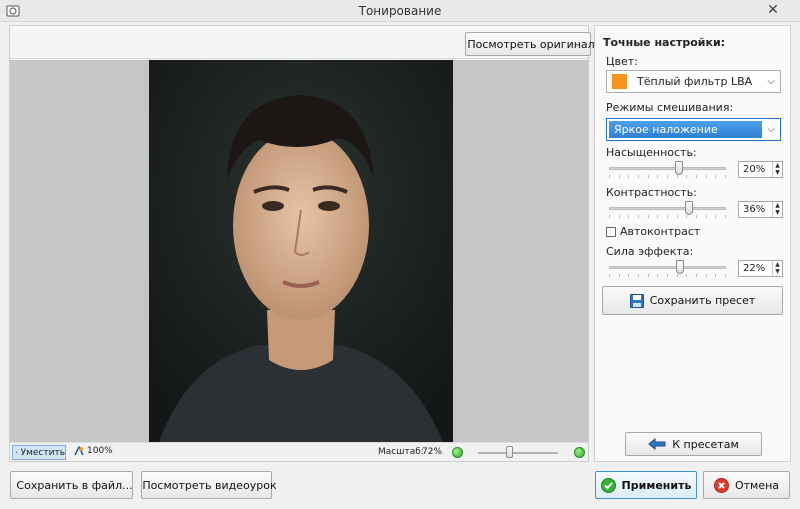 This screenshot has height=509, width=800. Describe the element at coordinates (664, 42) in the screenshot. I see `settings-heading: Точные настройки:` at that location.